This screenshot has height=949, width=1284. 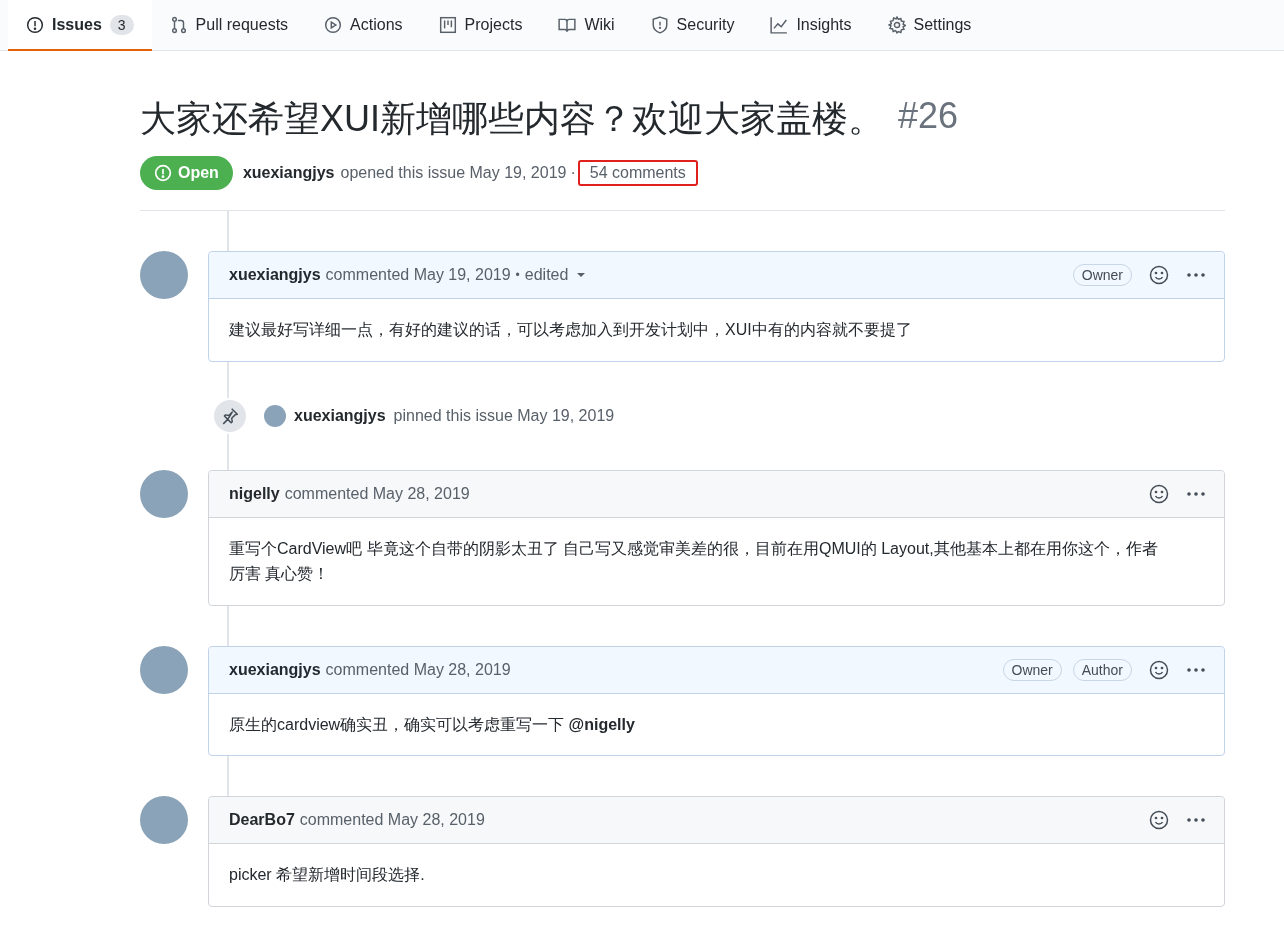 What do you see at coordinates (447, 24) in the screenshot?
I see `project-board-icon` at bounding box center [447, 24].